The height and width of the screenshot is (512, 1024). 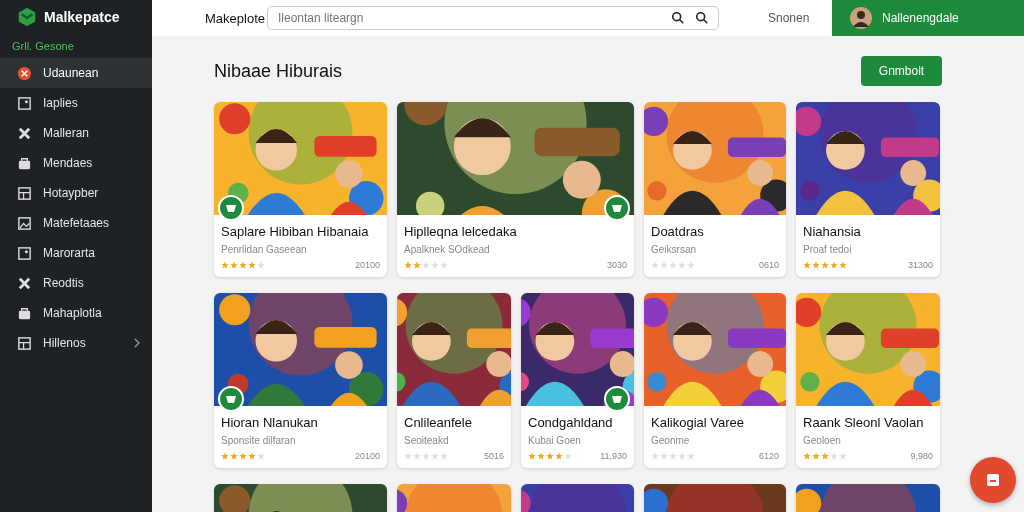 What do you see at coordinates (864, 422) in the screenshot?
I see `card-title: Raank Sleonl Vaolan` at bounding box center [864, 422].